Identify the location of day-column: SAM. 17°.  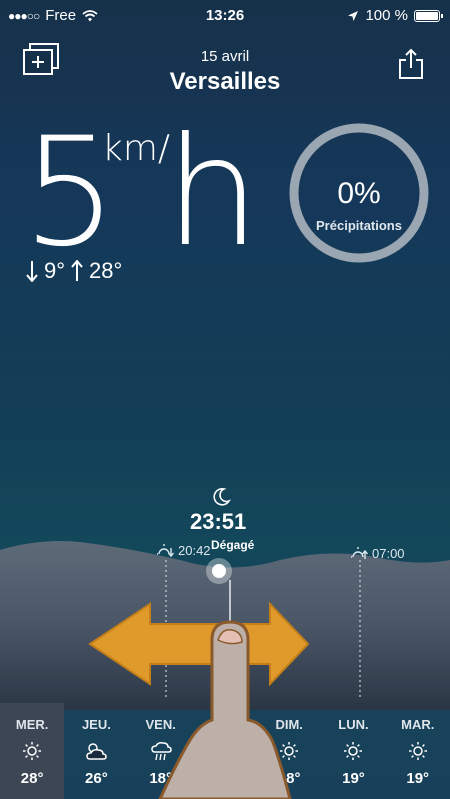
(225, 751).